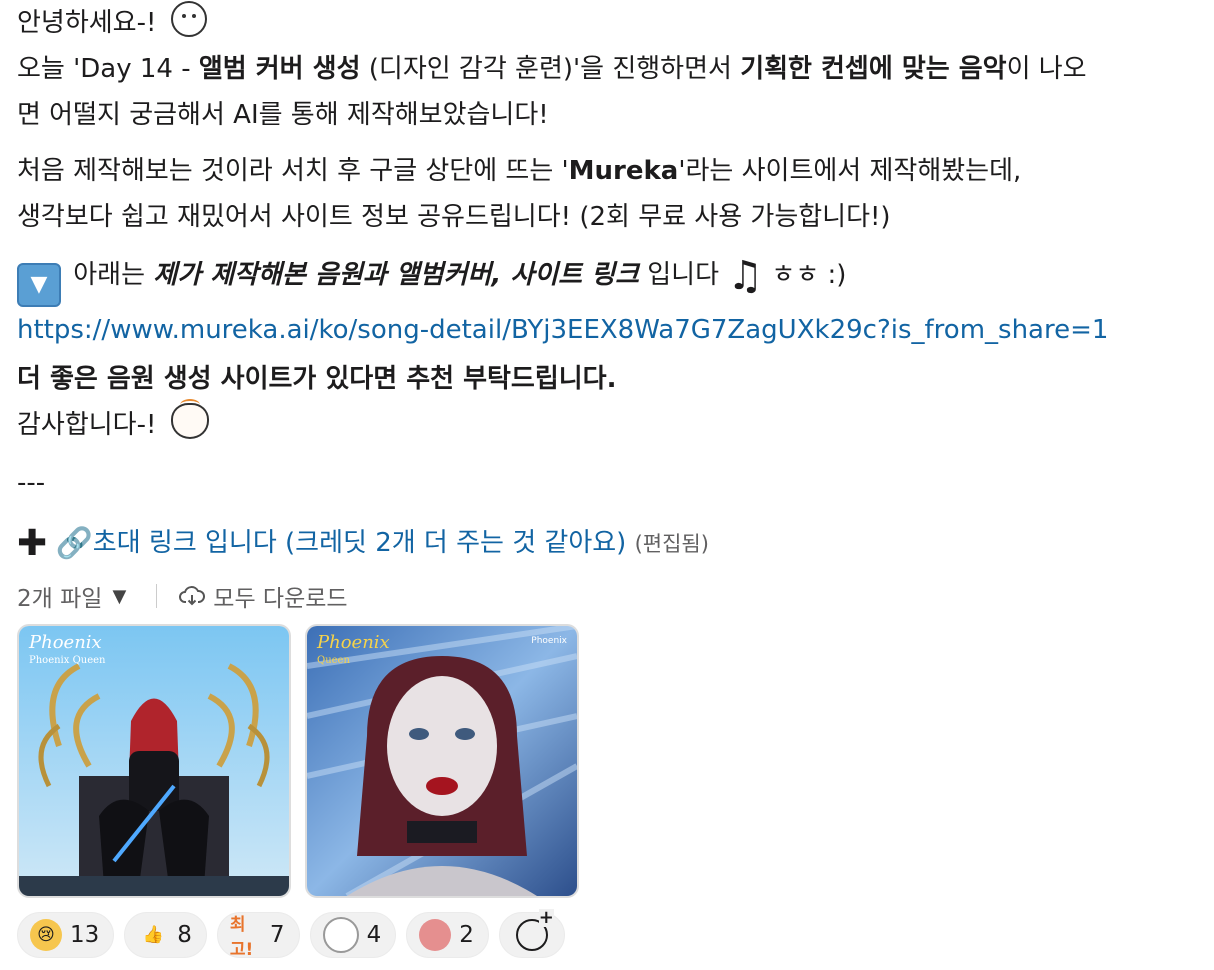 The width and height of the screenshot is (1214, 970). I want to click on file-count-label: 2개 파일, so click(60, 599).